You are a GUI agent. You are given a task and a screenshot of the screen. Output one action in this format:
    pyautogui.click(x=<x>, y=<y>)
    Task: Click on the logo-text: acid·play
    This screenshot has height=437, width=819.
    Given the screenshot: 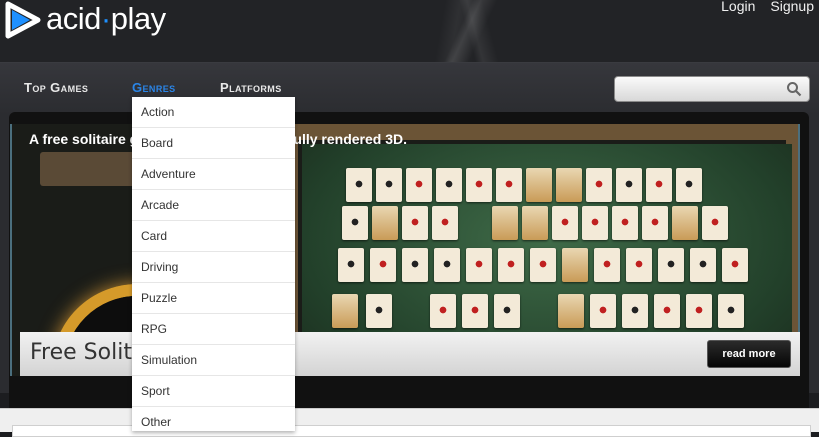 What is the action you would take?
    pyautogui.click(x=106, y=18)
    